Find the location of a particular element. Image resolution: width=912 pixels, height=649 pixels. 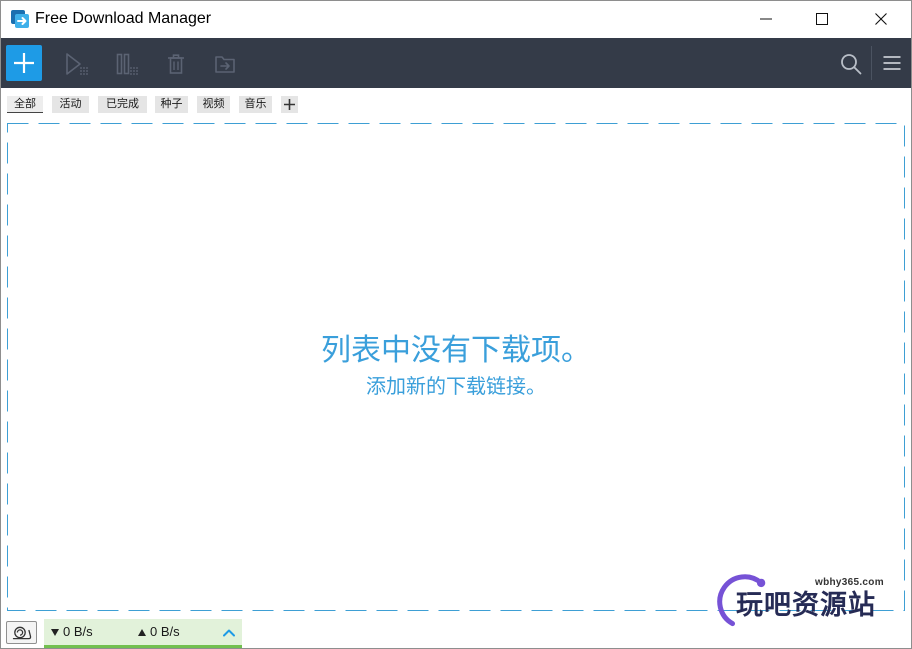

start-download-button is located at coordinates (76, 64).